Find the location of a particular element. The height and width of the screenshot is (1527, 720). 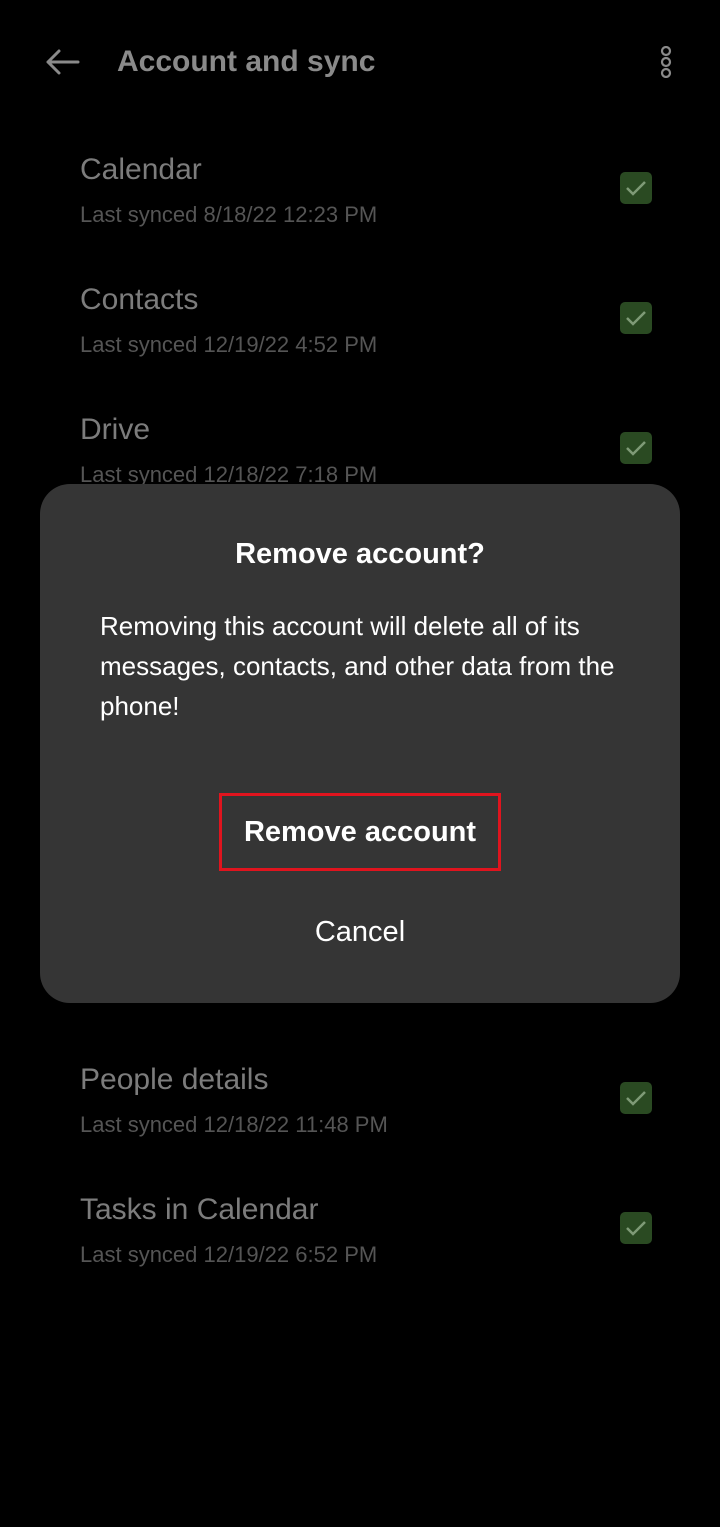

more-vert-icon is located at coordinates (666, 62).